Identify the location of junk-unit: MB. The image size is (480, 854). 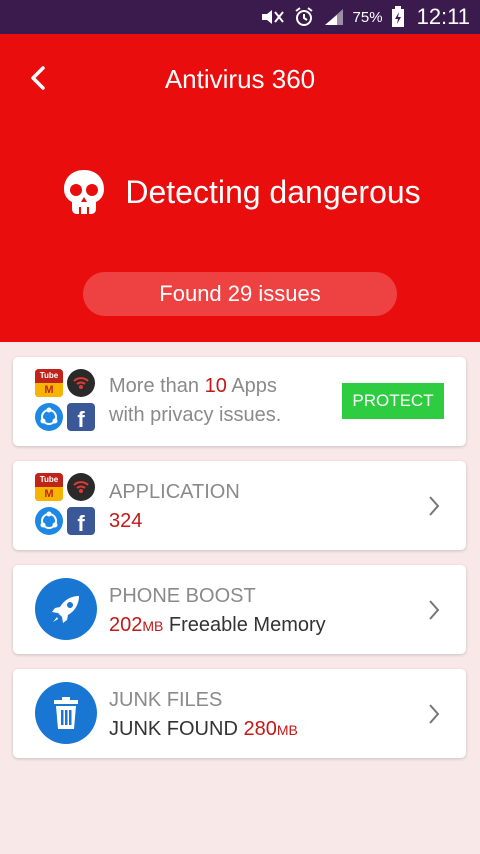
(287, 730).